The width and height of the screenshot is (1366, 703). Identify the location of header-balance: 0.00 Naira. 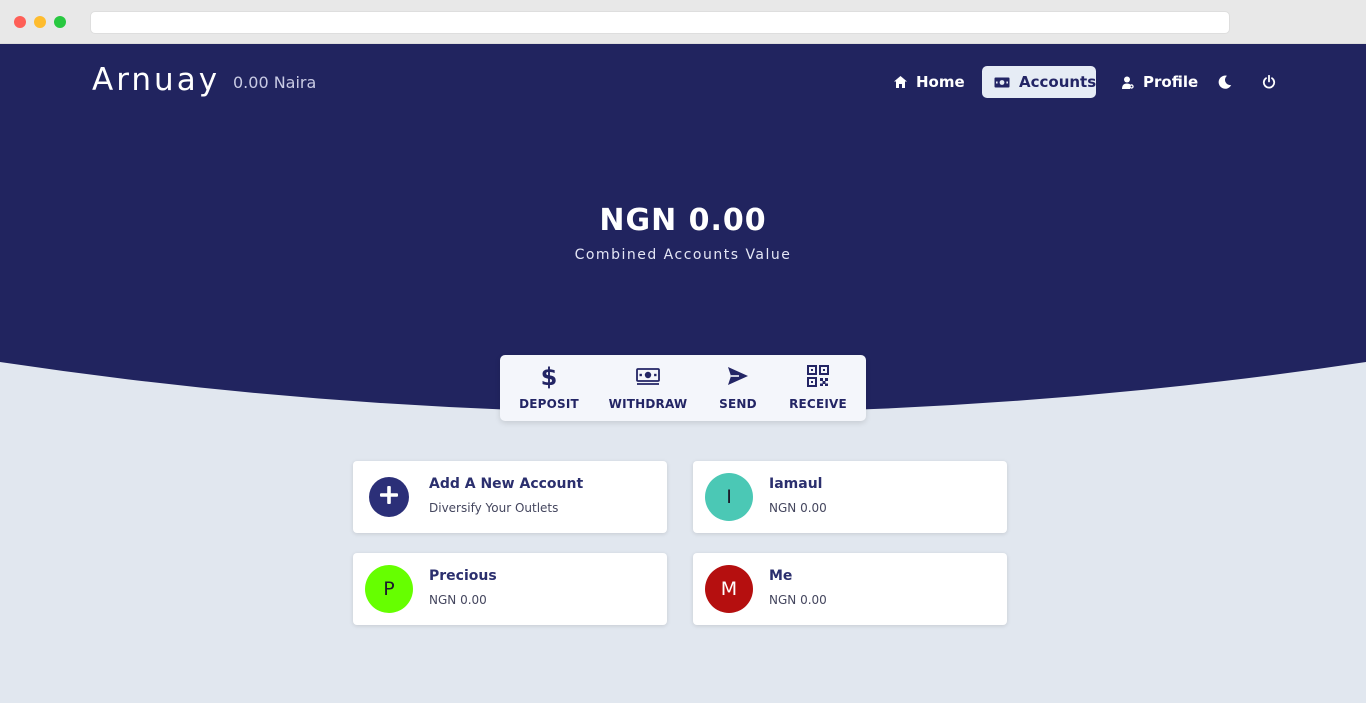
(275, 82).